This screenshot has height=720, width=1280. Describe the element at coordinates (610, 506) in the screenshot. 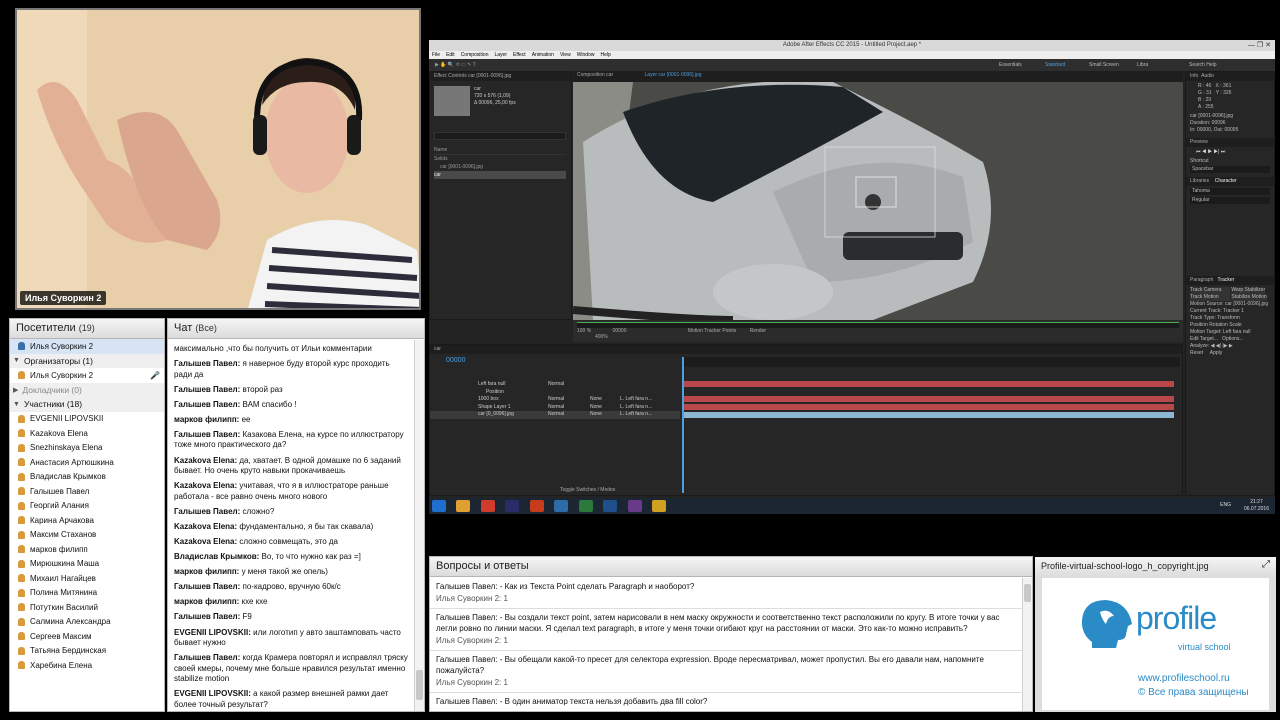

I see `photoshop-icon` at that location.